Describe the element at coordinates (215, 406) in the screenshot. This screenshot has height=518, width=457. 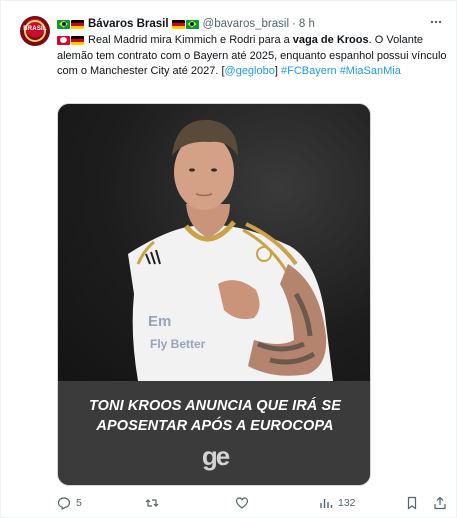
I see `headline-line-1: TONI KROOS ANUNCIA QUE IRÁ SE` at that location.